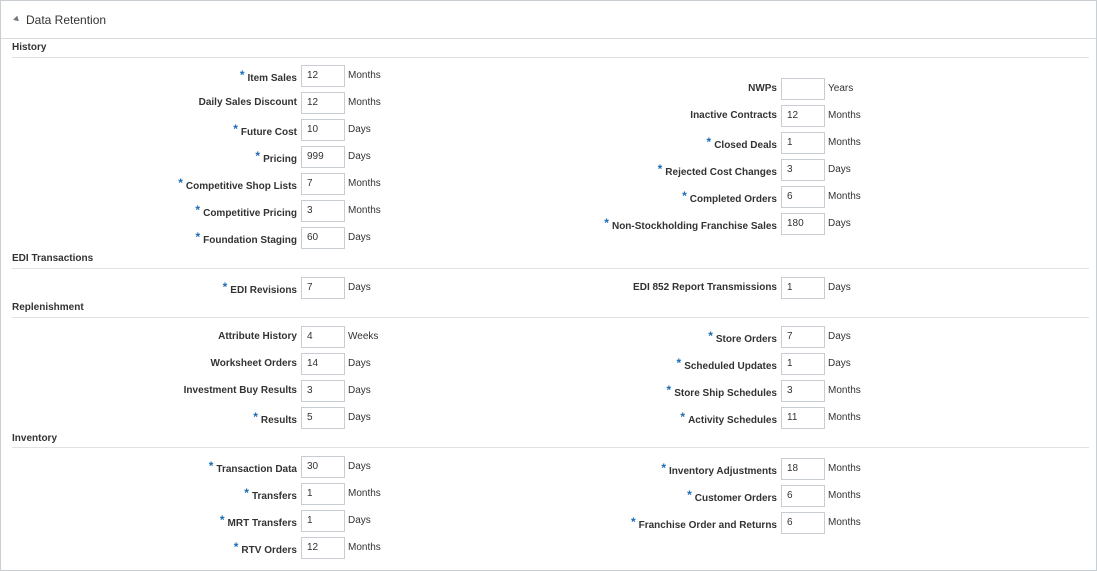 Image resolution: width=1097 pixels, height=571 pixels. I want to click on closed-deals-label: * Closed Deals, so click(741, 143).